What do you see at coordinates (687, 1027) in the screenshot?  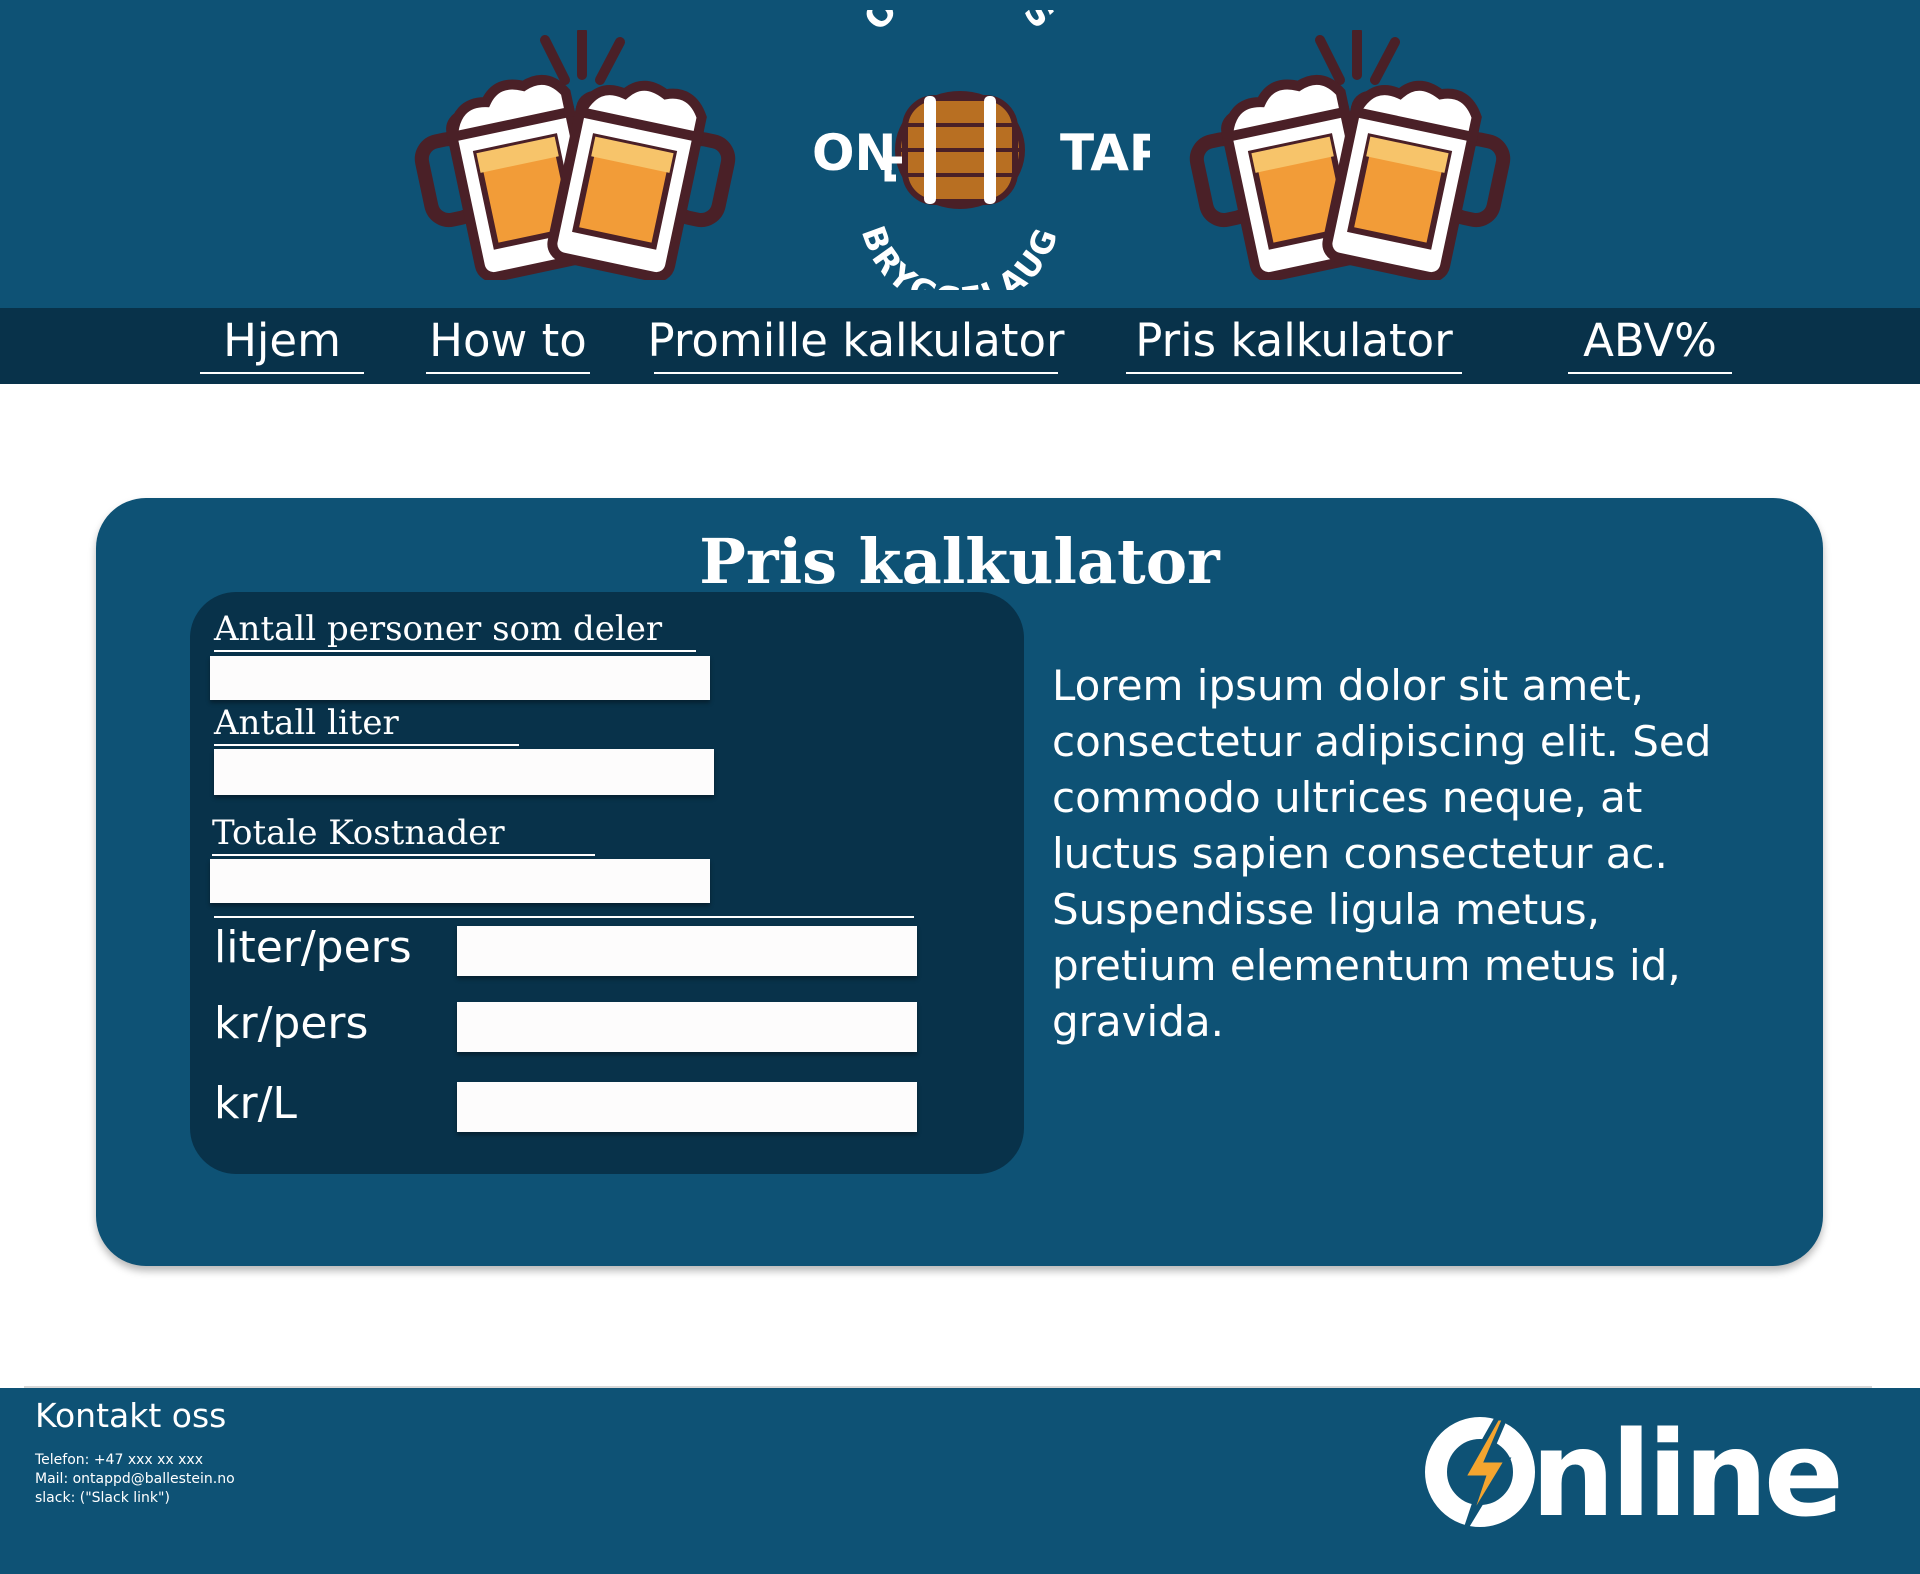 I see `kr-per-person-output` at bounding box center [687, 1027].